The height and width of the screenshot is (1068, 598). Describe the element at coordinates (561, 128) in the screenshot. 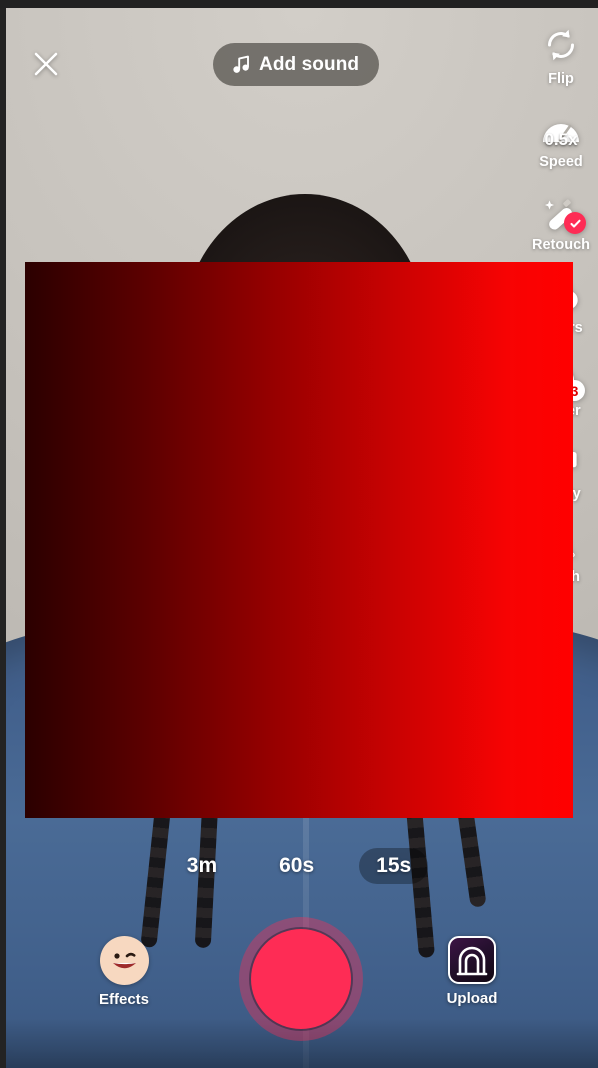

I see `speedometer-icon: 0.5x` at that location.